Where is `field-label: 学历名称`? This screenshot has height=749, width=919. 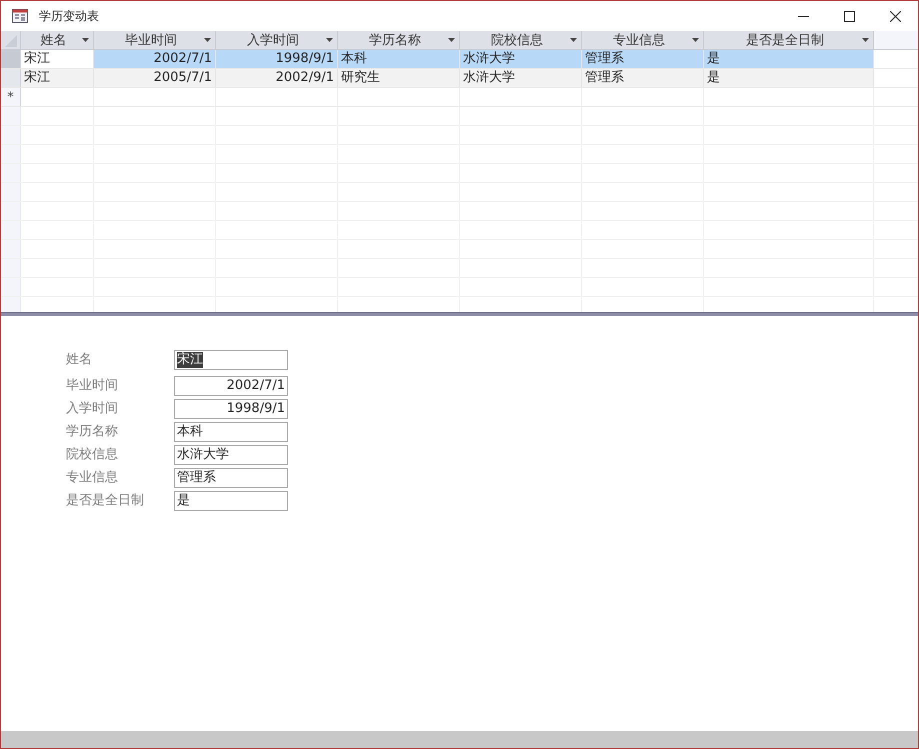
field-label: 学历名称 is located at coordinates (92, 432).